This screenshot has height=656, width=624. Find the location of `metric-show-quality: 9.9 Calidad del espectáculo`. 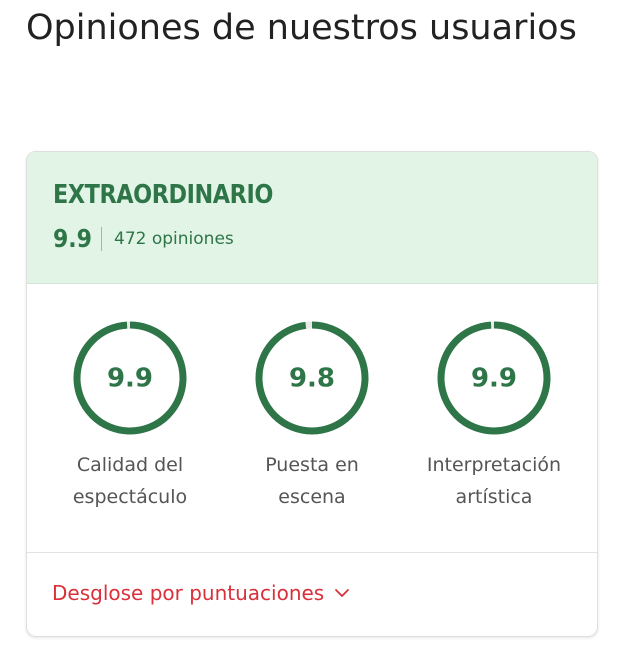

metric-show-quality: 9.9 Calidad del espectáculo is located at coordinates (130, 416).